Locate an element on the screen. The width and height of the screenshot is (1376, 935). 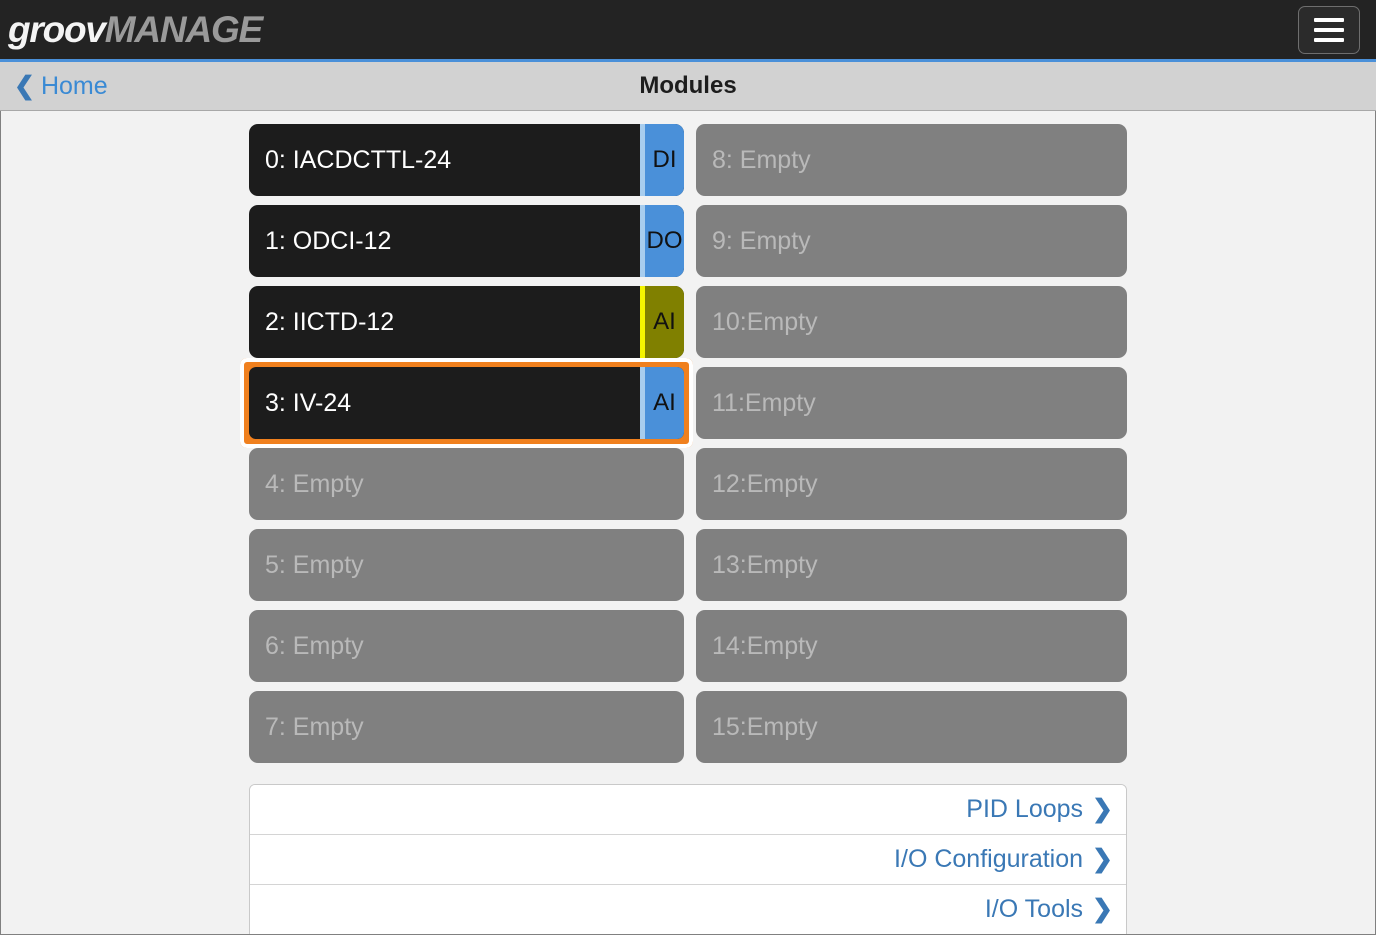
module-slot-wrapper: 12:Empty is located at coordinates (911, 484).